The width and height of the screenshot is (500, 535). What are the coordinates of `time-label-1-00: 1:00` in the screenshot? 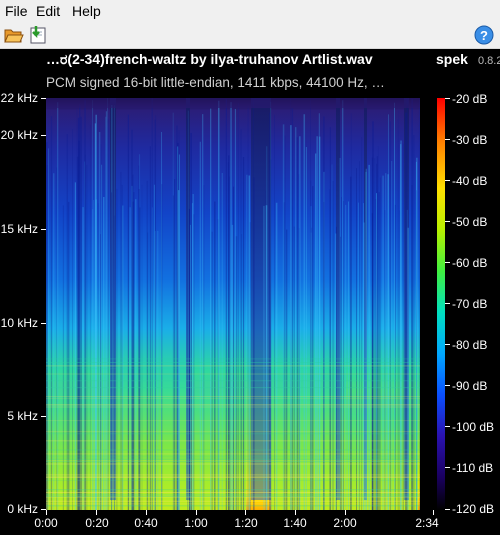 It's located at (196, 523).